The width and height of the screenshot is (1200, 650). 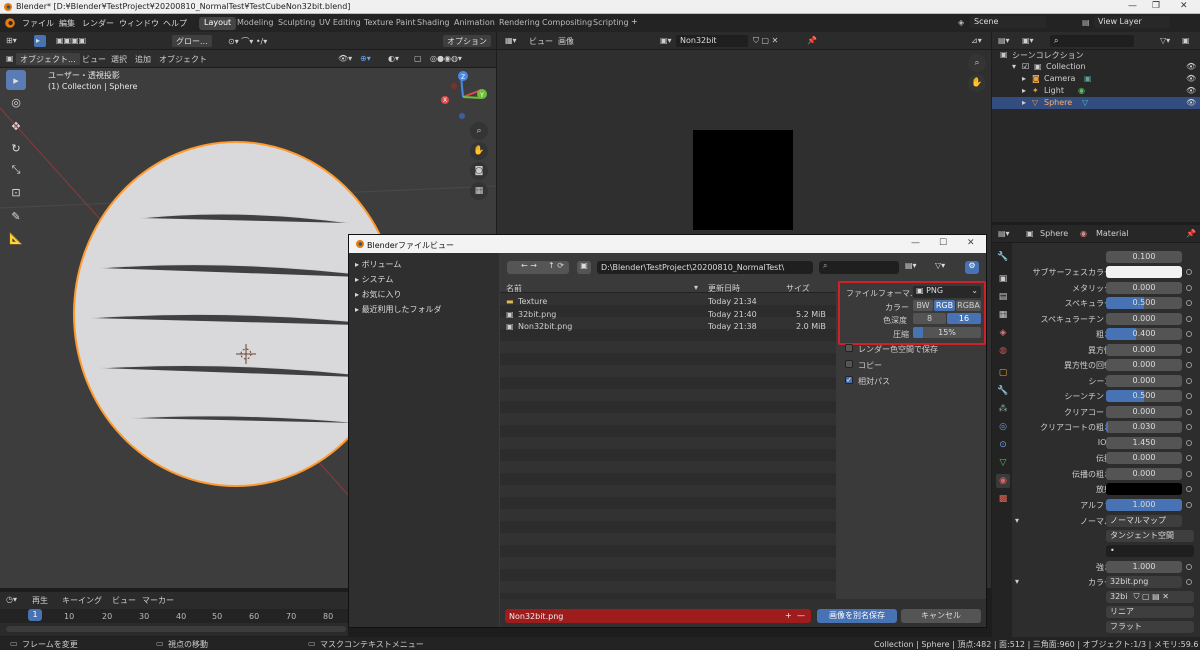 What do you see at coordinates (1003, 463) in the screenshot?
I see `data-tab-icon: ▽` at bounding box center [1003, 463].